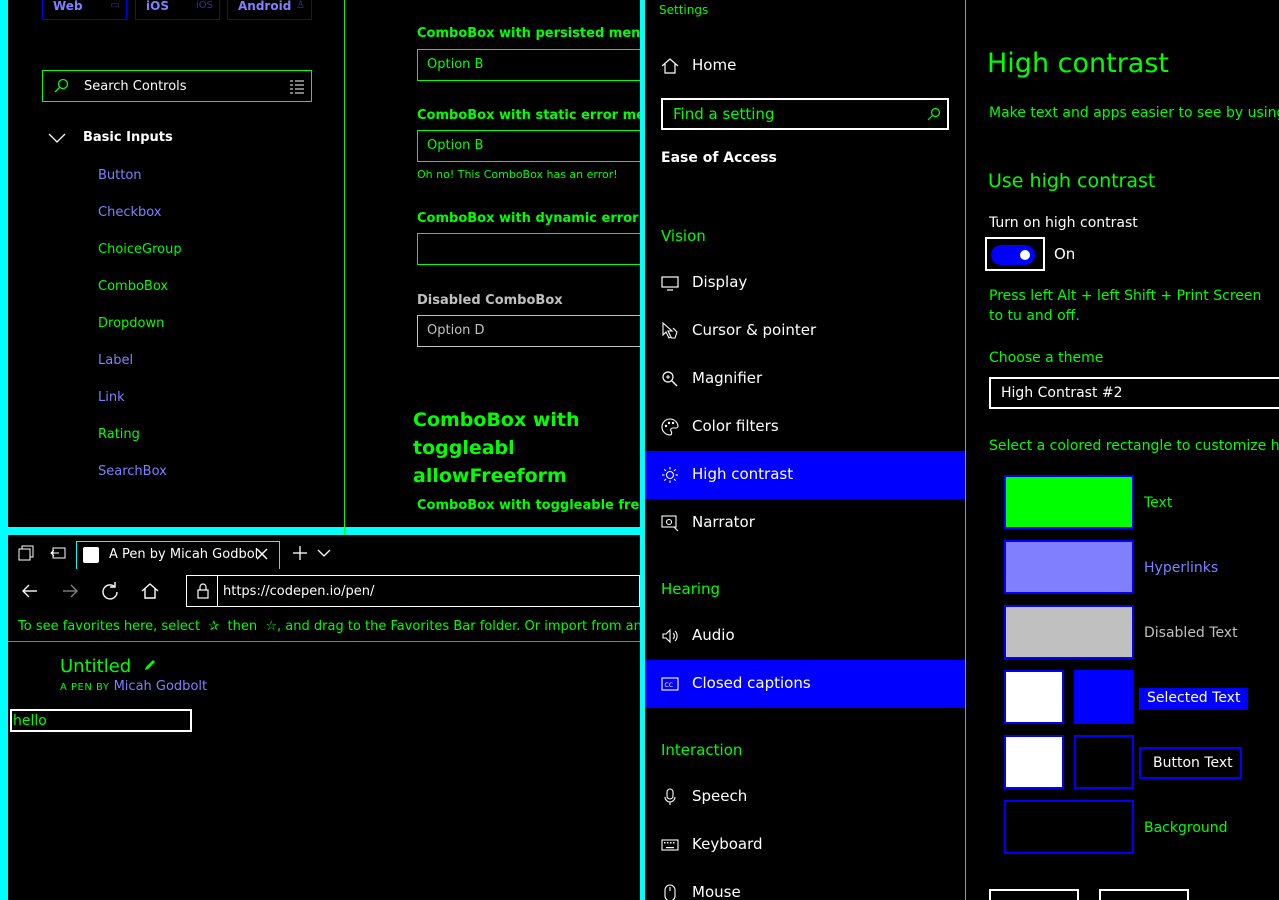 Image resolution: width=1279 pixels, height=900 pixels. I want to click on combobox-static-error: Option B, so click(537, 146).